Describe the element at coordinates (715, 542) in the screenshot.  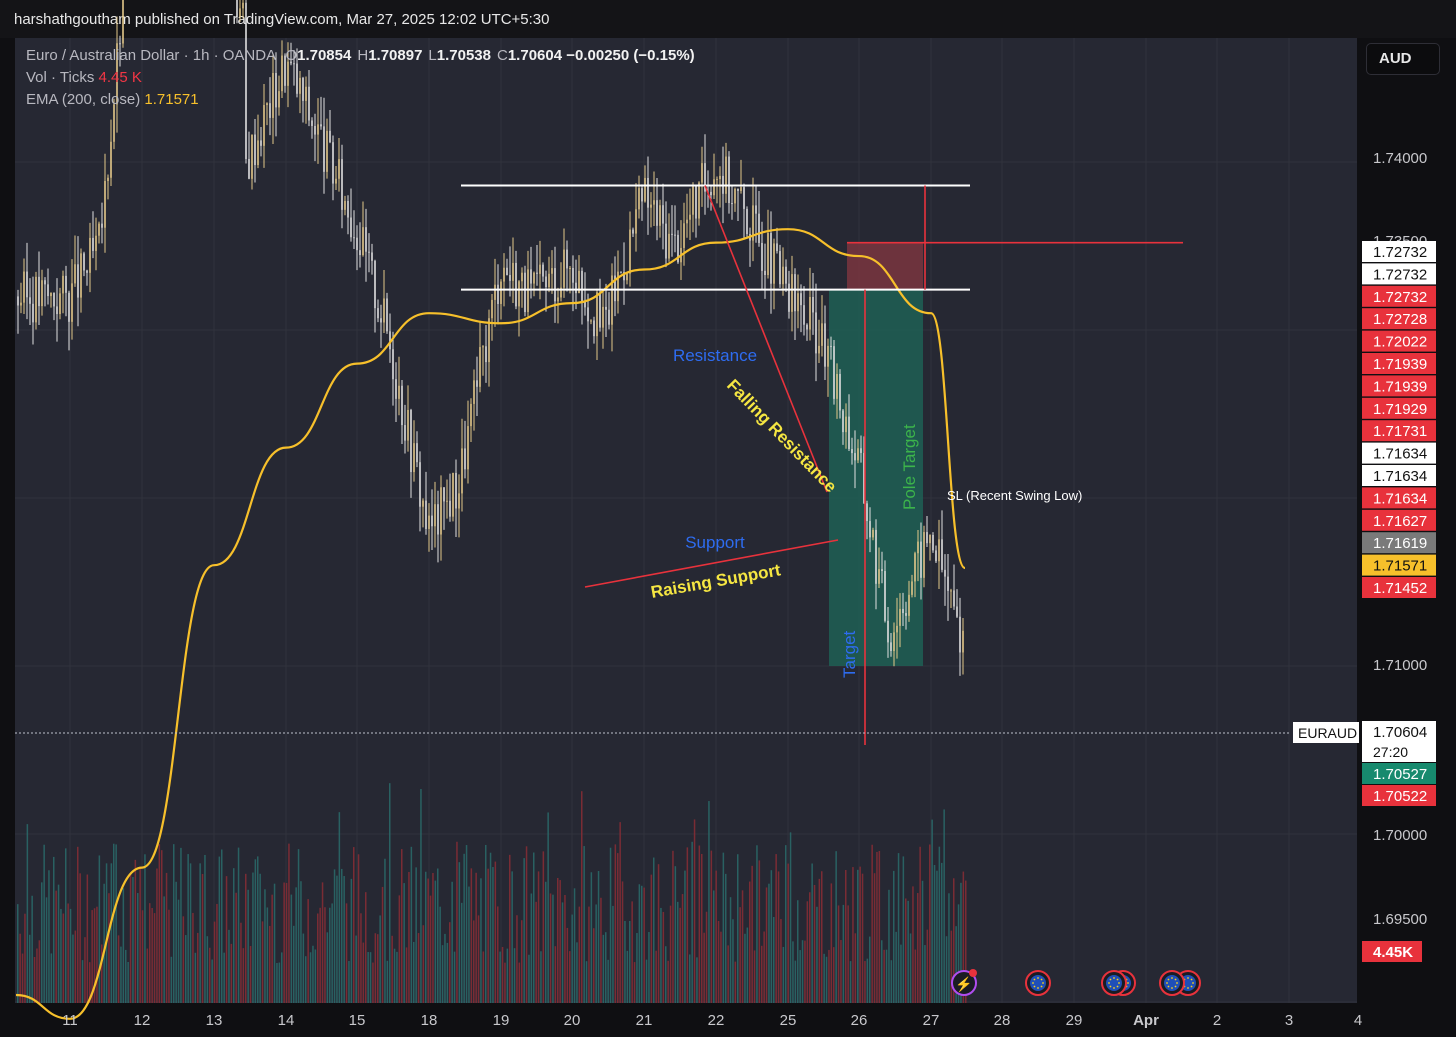
I see `support-label: Support` at that location.